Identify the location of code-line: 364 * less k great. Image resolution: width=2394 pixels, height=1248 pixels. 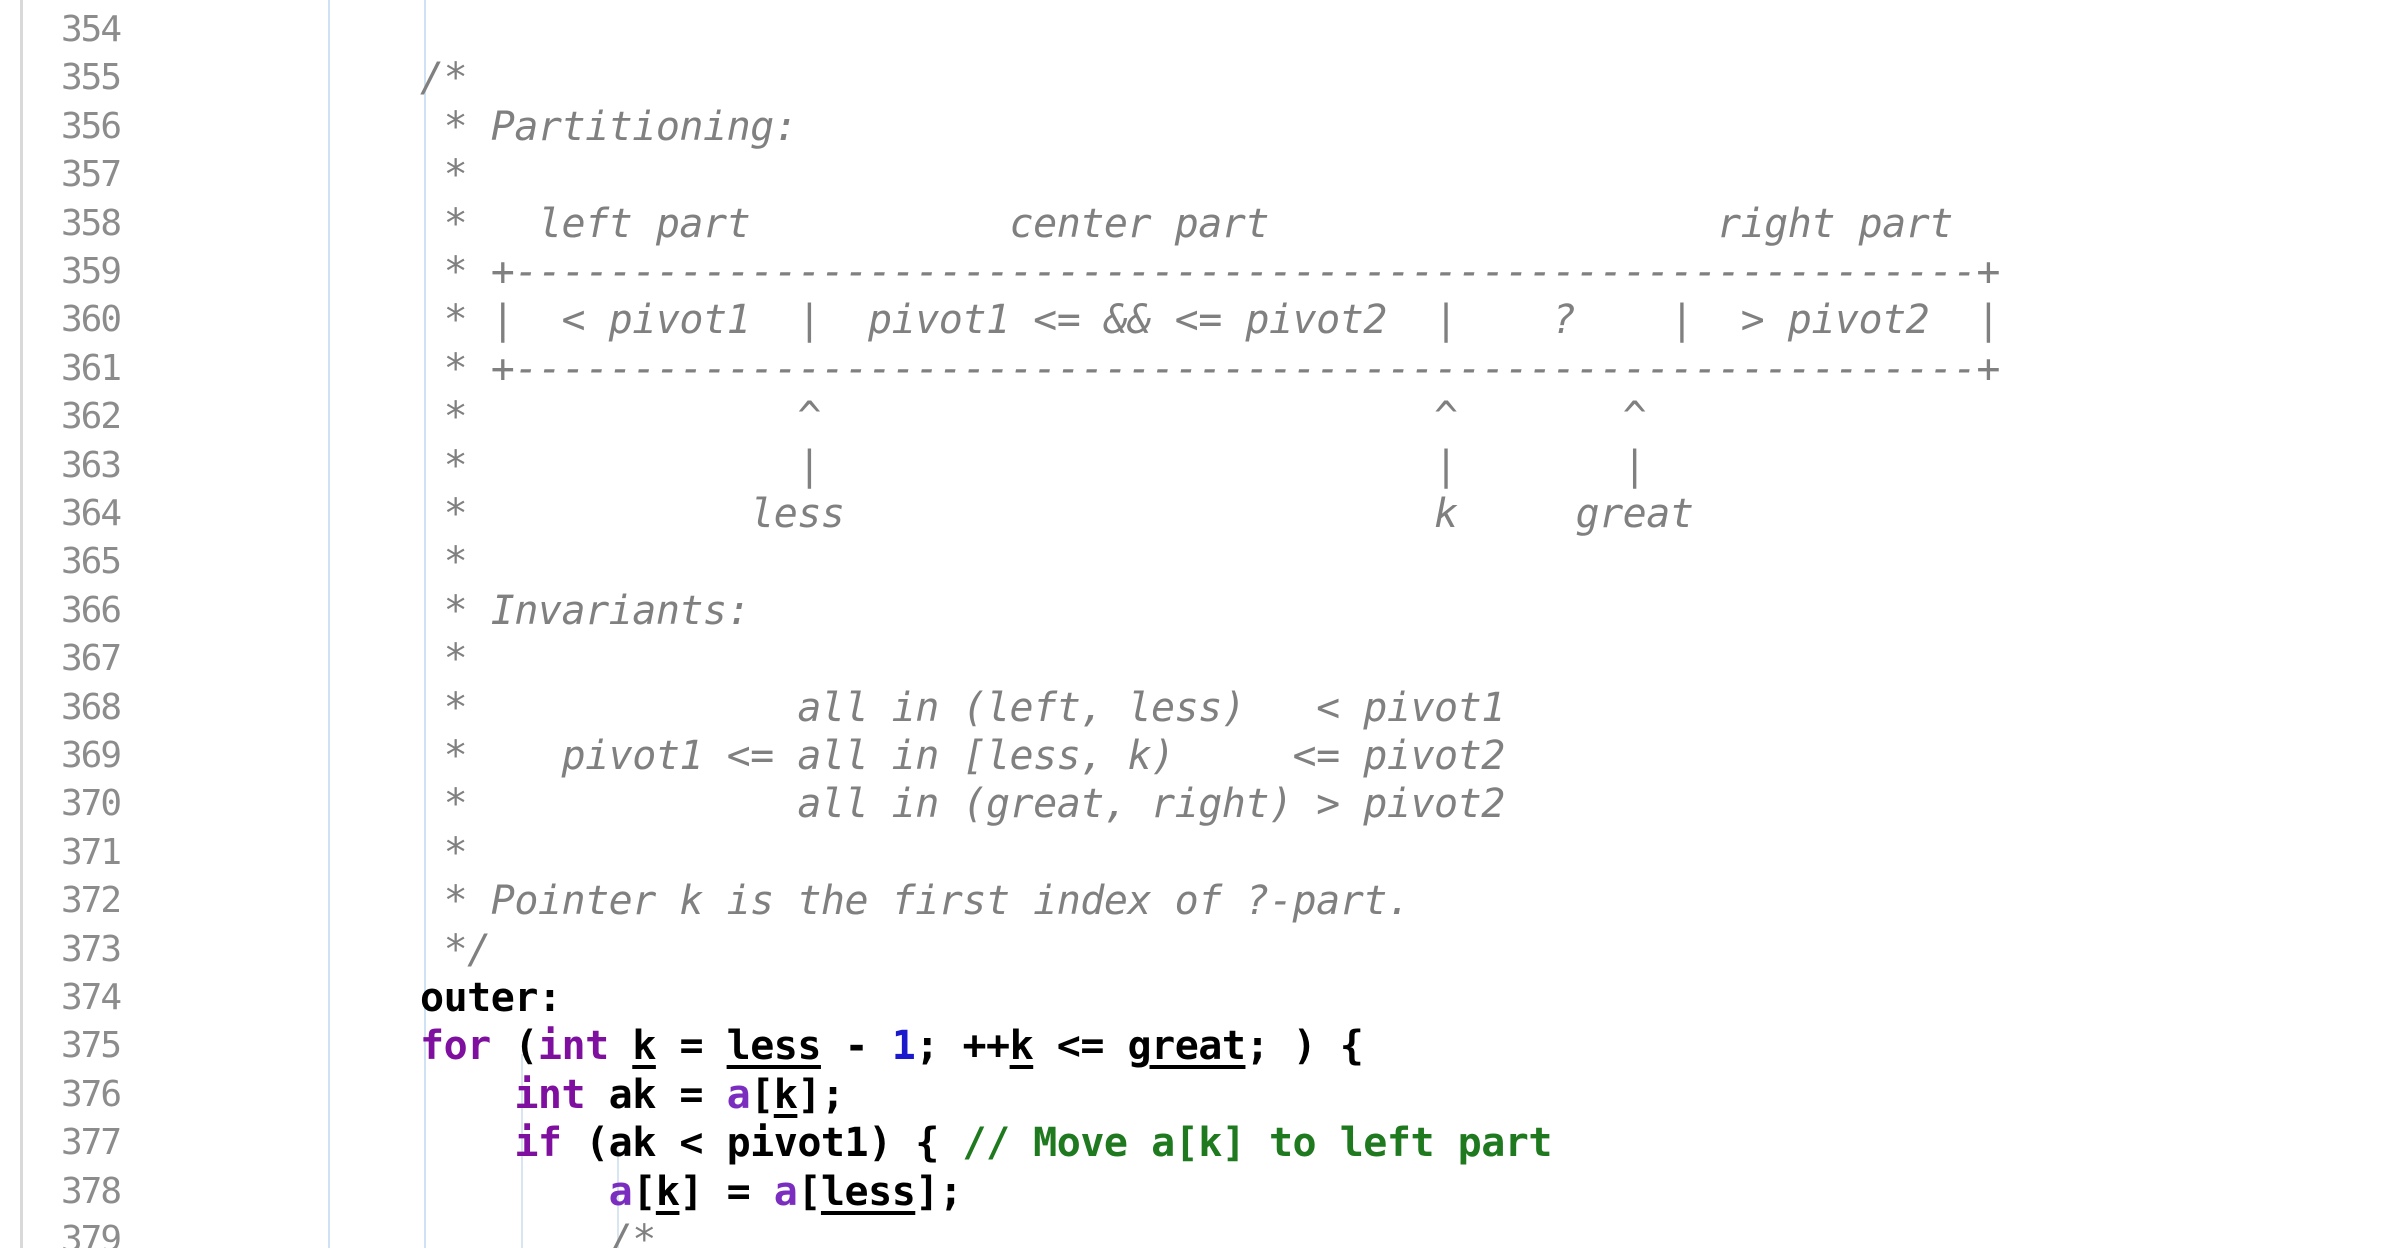
(1197, 514).